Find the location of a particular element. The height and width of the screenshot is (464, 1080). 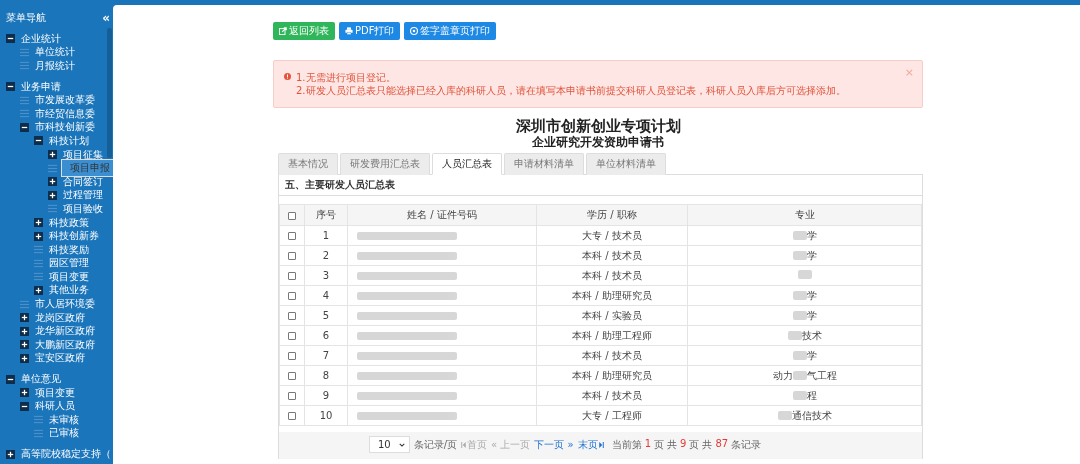

menu-item: 未审核 is located at coordinates (64, 419).